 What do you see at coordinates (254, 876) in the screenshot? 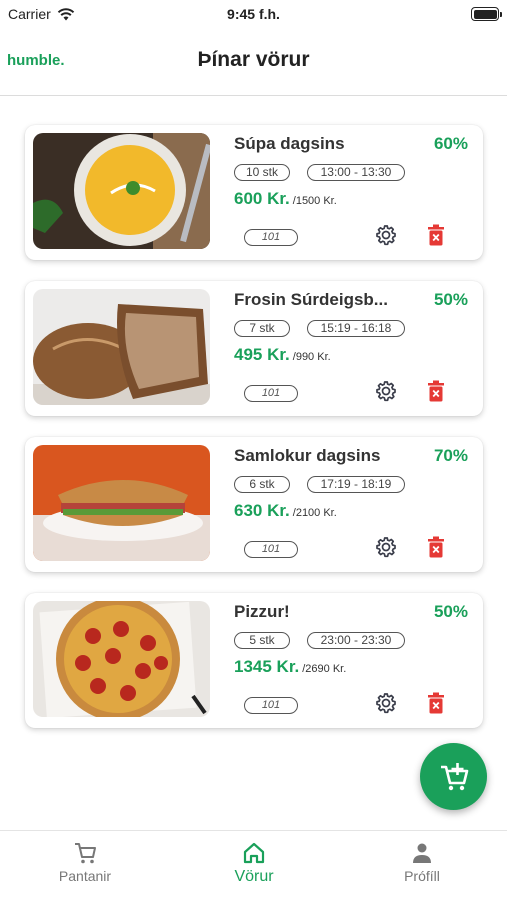
I see `tab-products-label: Vörur` at bounding box center [254, 876].